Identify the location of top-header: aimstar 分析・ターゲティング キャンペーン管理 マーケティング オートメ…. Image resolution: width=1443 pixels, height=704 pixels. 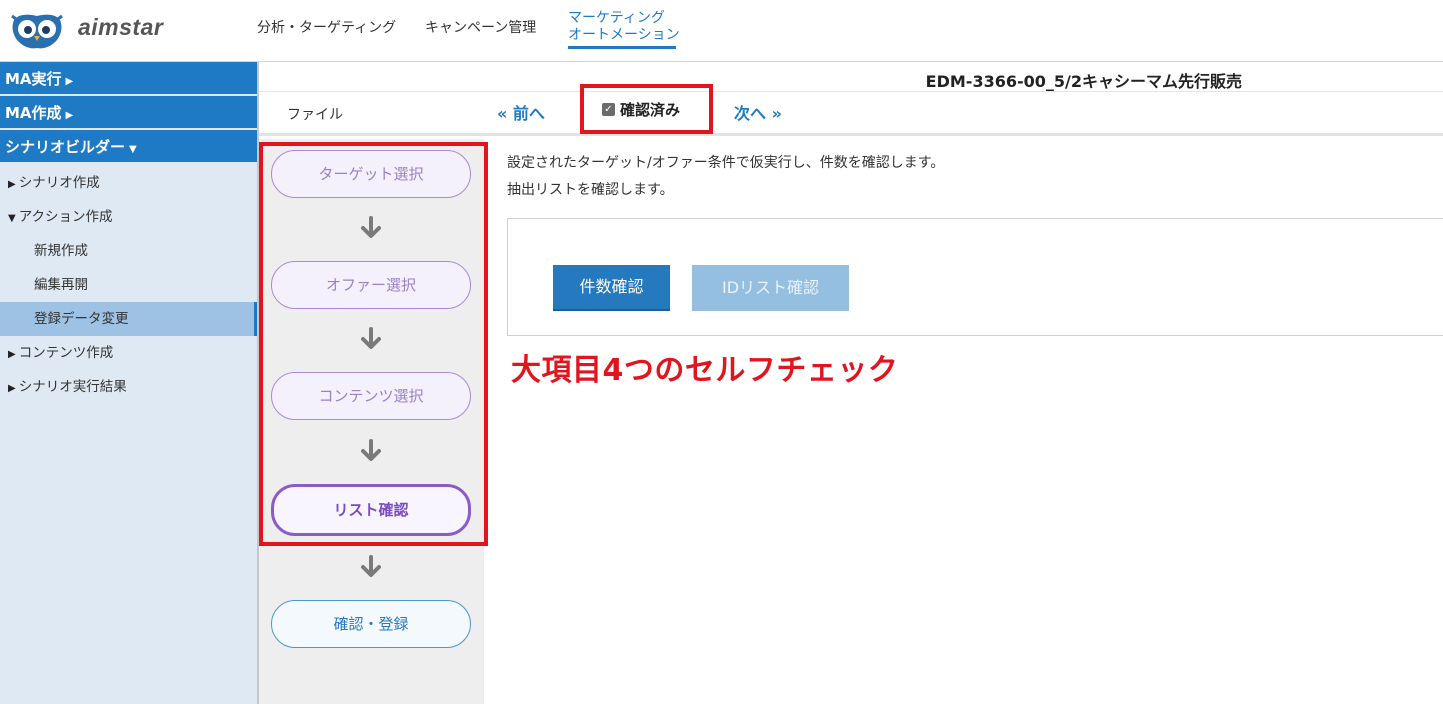
(721, 31).